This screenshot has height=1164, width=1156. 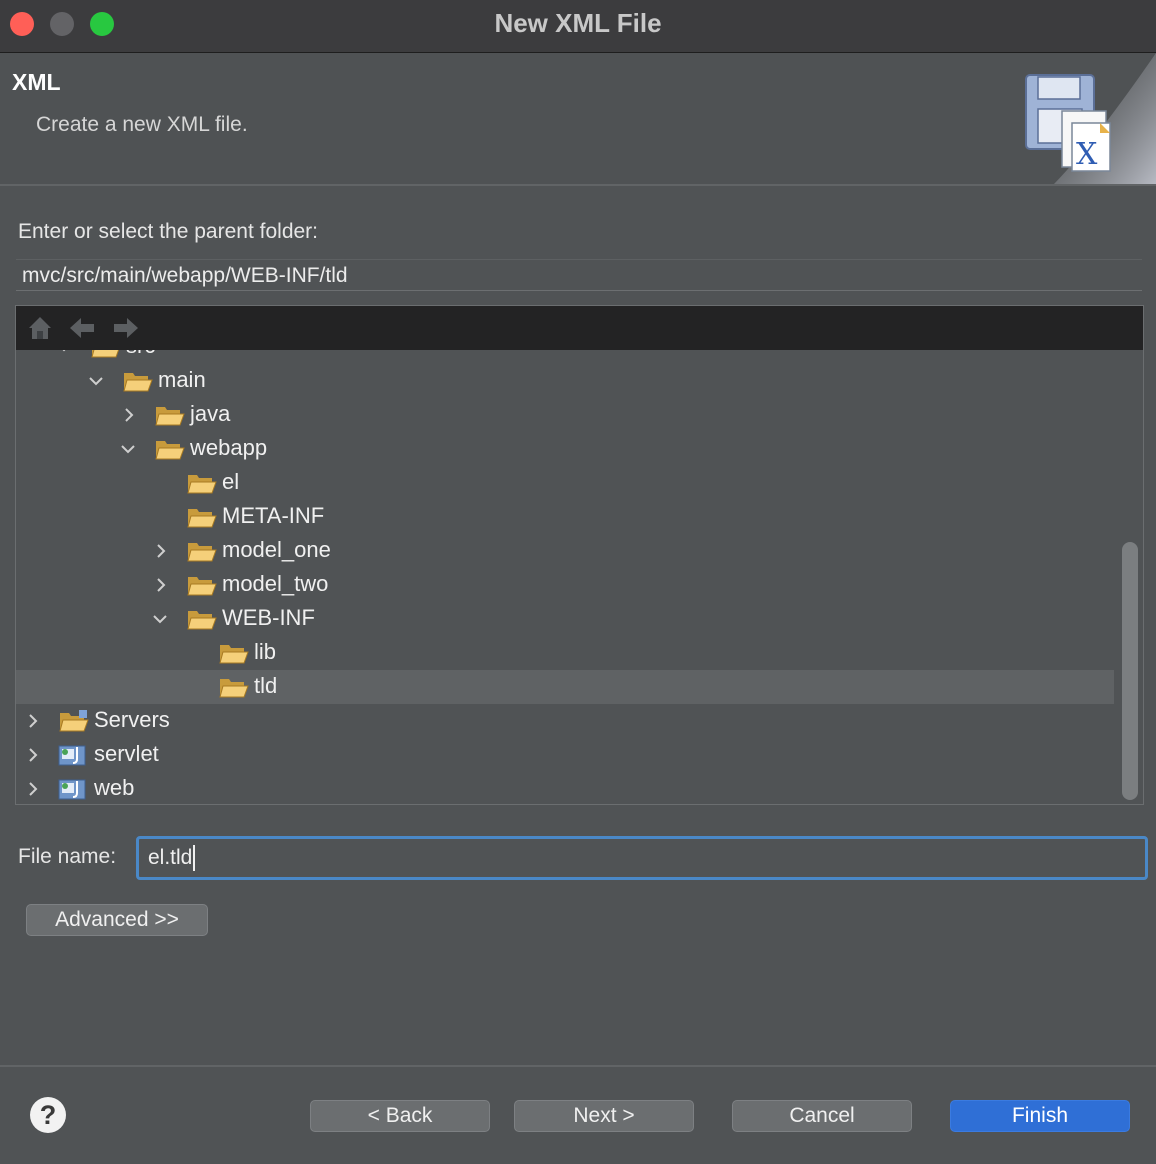 I want to click on parent-folder-input: mvc/src/main/webapp/WEB-INF/tld, so click(x=579, y=275).